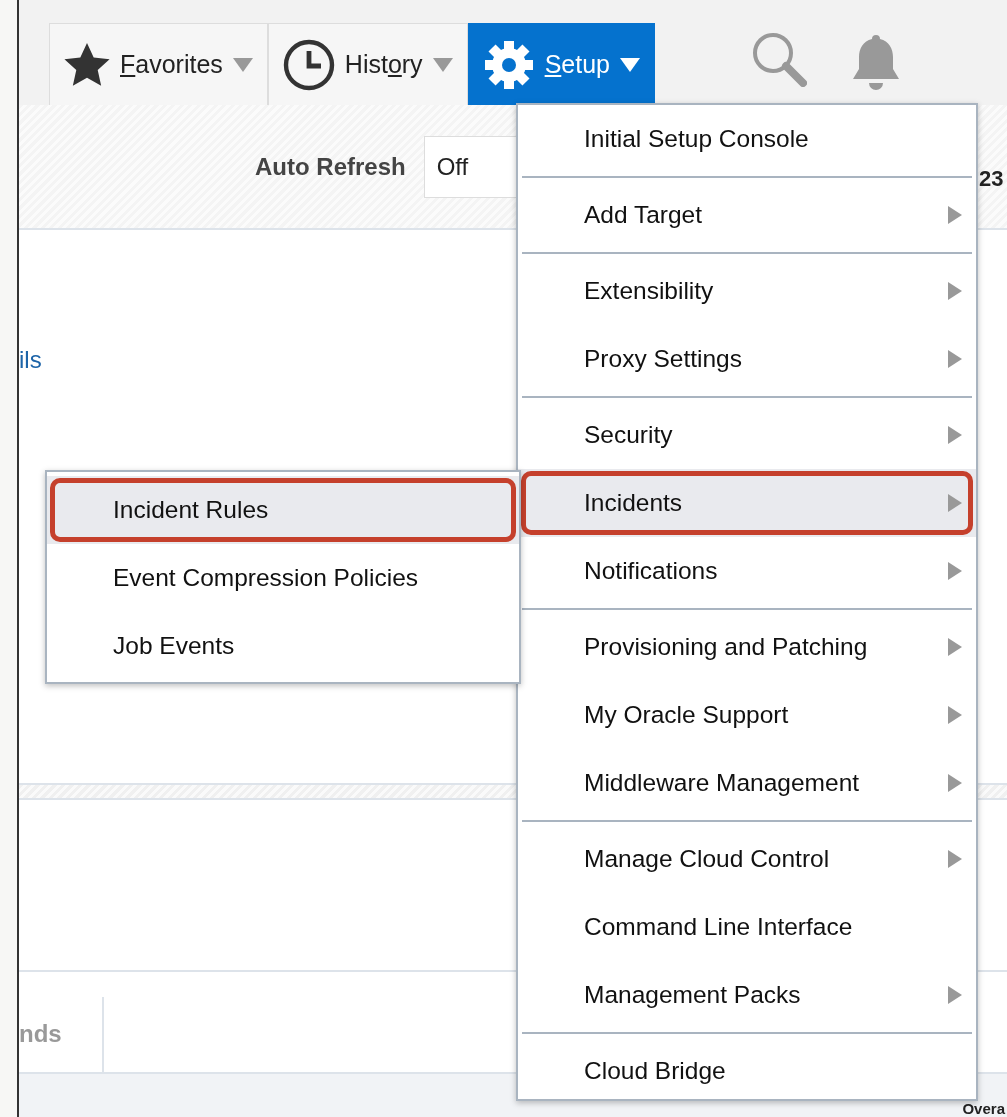  I want to click on menu-item: Management Packs, so click(747, 995).